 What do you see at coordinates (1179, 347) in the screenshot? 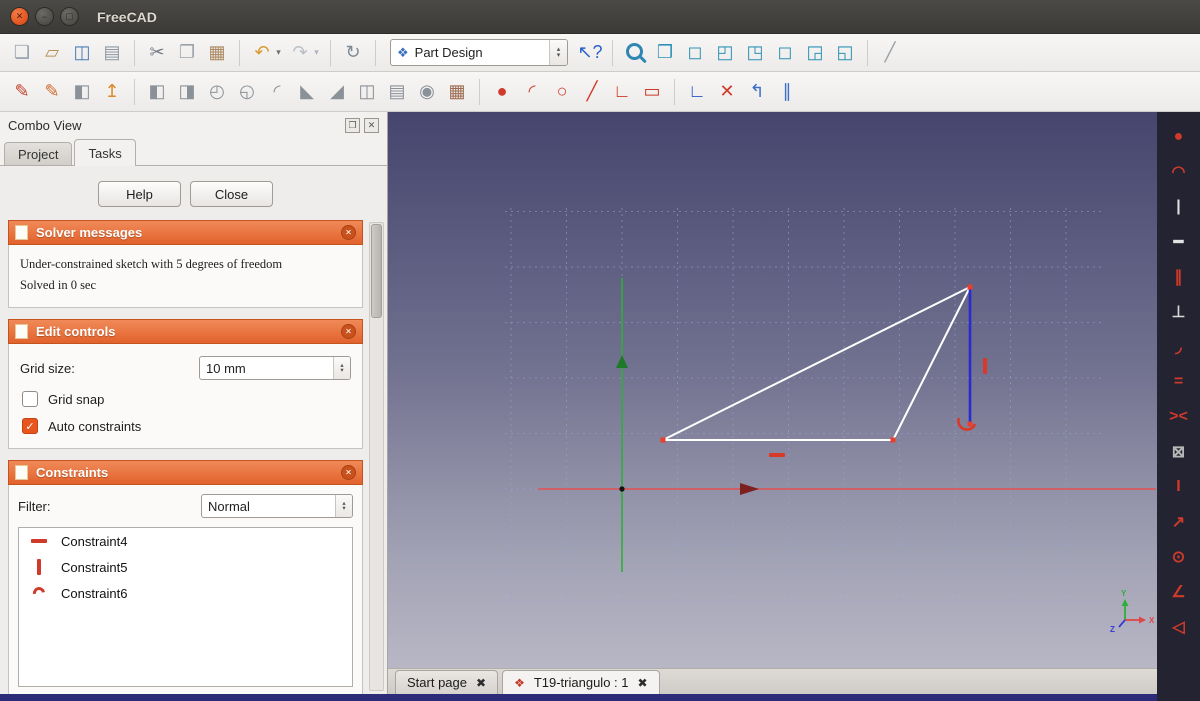
I see `constraint-tangent-icon: ◞` at bounding box center [1179, 347].